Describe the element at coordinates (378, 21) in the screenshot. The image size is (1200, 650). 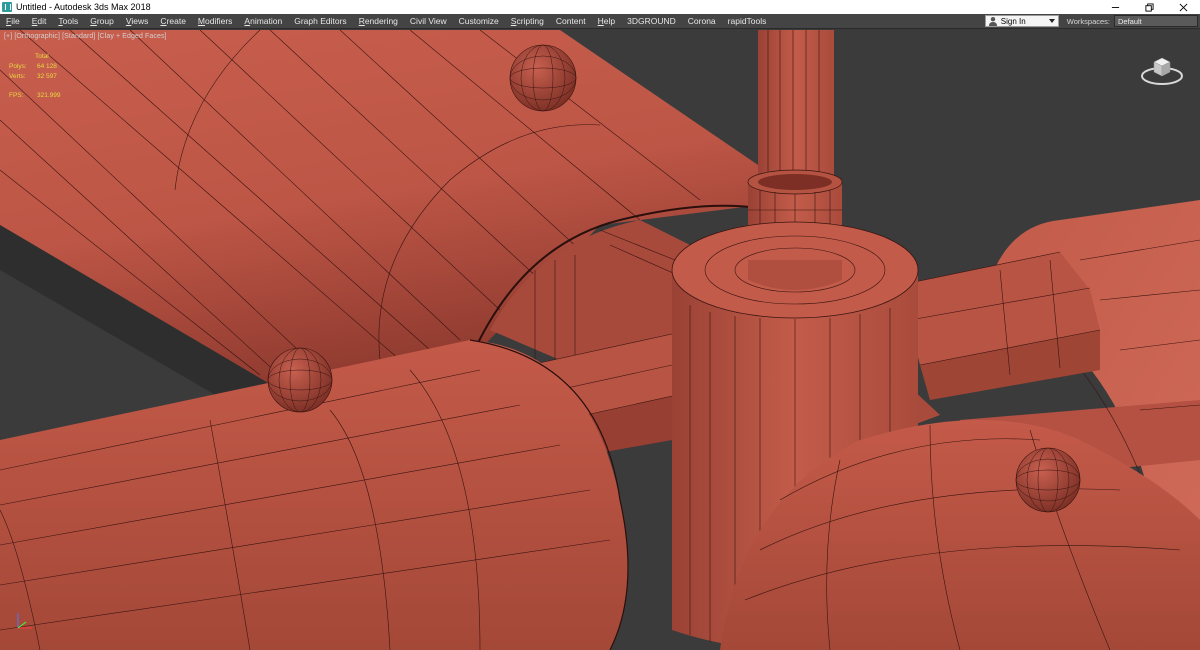
I see `menu-rendering: Rendering` at that location.